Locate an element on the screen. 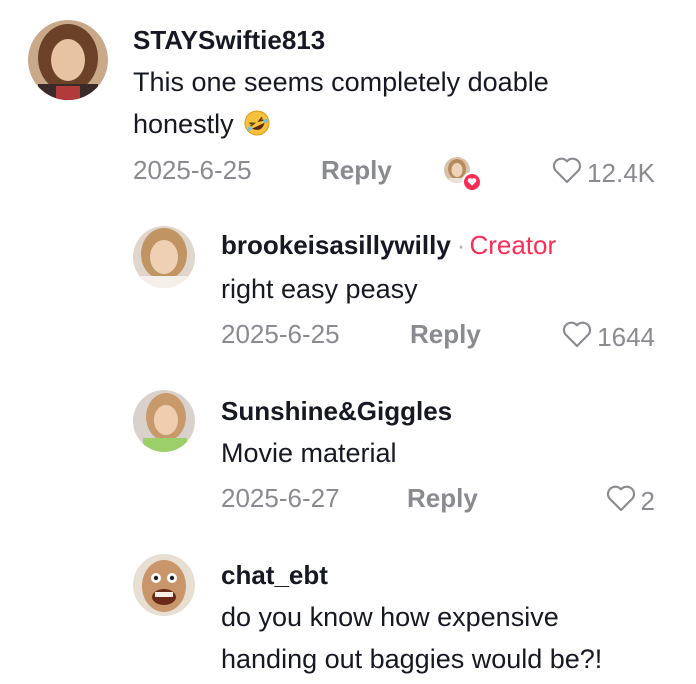 The image size is (696, 684). like-count: 1644 is located at coordinates (626, 337).